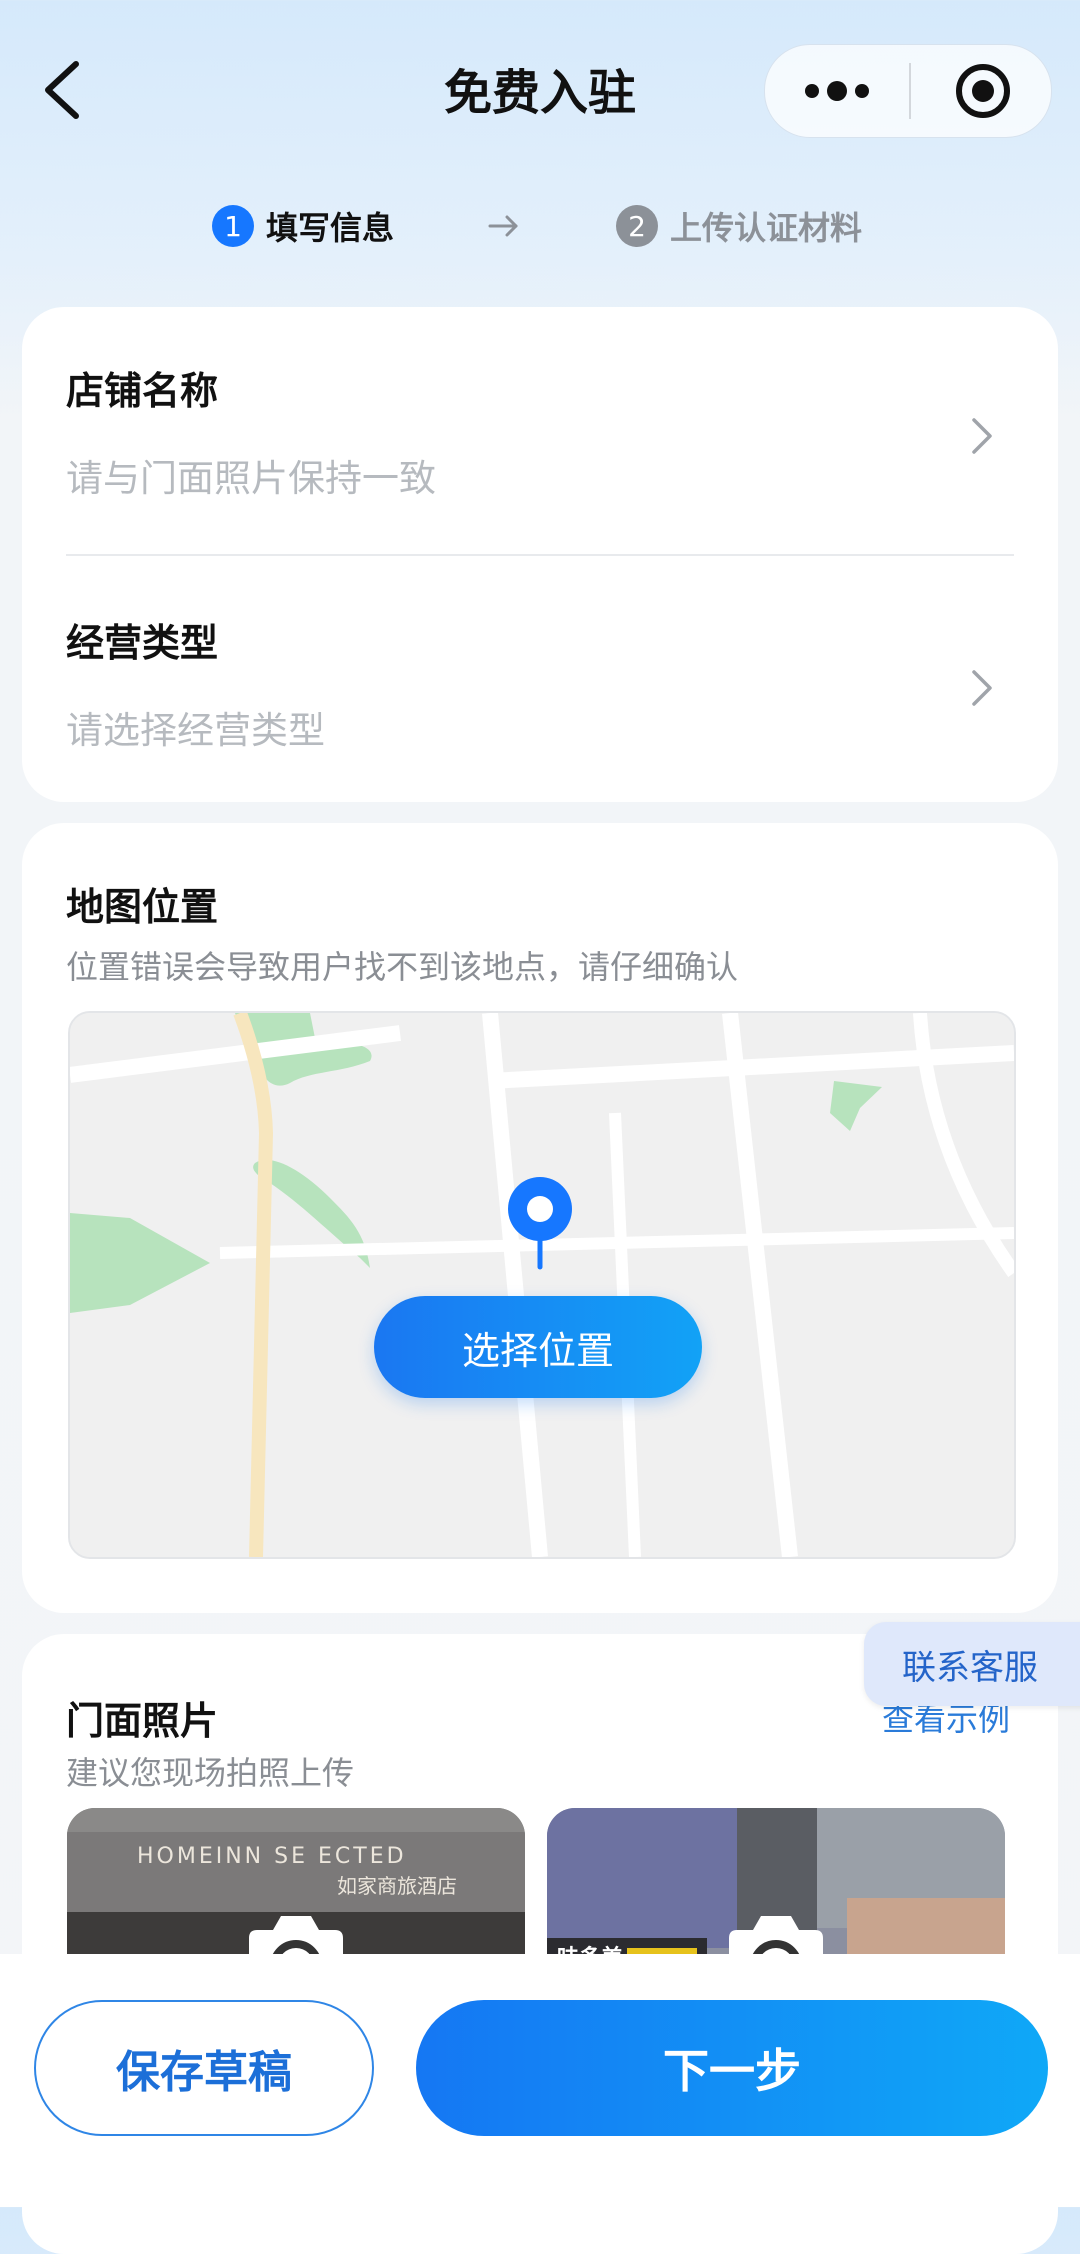 This screenshot has width=1080, height=2254. Describe the element at coordinates (402, 967) in the screenshot. I see `map-location-hint: 位置错误会导致用户找不到该地点，请仔细确认` at that location.